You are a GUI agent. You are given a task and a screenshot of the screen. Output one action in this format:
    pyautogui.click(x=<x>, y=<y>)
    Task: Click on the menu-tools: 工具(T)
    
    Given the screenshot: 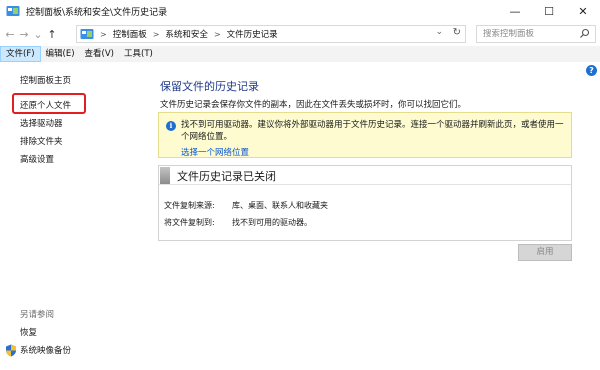 What is the action you would take?
    pyautogui.click(x=138, y=54)
    